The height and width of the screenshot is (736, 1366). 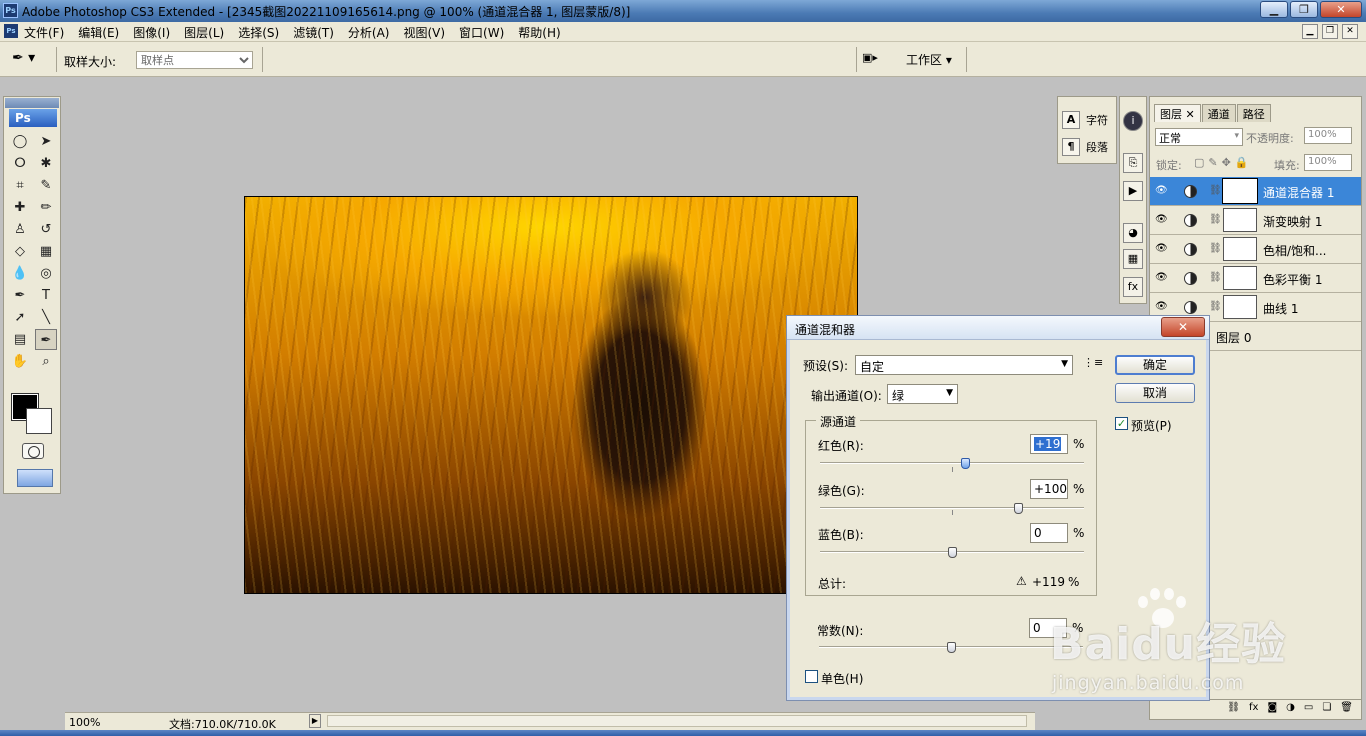 What do you see at coordinates (952, 508) in the screenshot?
I see `green-slider-track` at bounding box center [952, 508].